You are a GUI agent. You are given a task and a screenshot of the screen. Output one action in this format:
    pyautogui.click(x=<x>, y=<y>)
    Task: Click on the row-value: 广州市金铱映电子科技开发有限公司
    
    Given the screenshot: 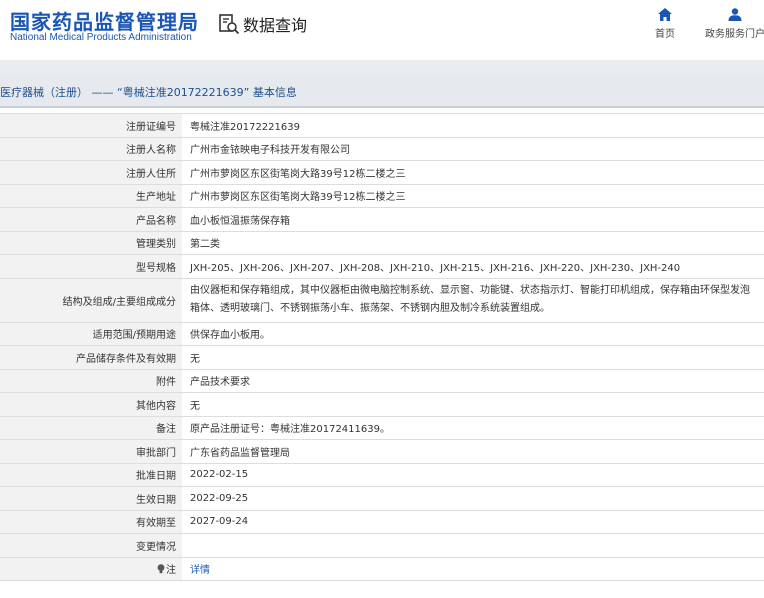 What is the action you would take?
    pyautogui.click(x=473, y=148)
    